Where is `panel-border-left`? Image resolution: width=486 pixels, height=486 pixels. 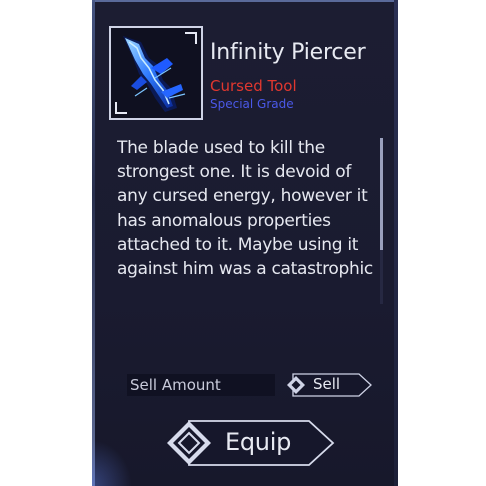
panel-border-left is located at coordinates (93, 243).